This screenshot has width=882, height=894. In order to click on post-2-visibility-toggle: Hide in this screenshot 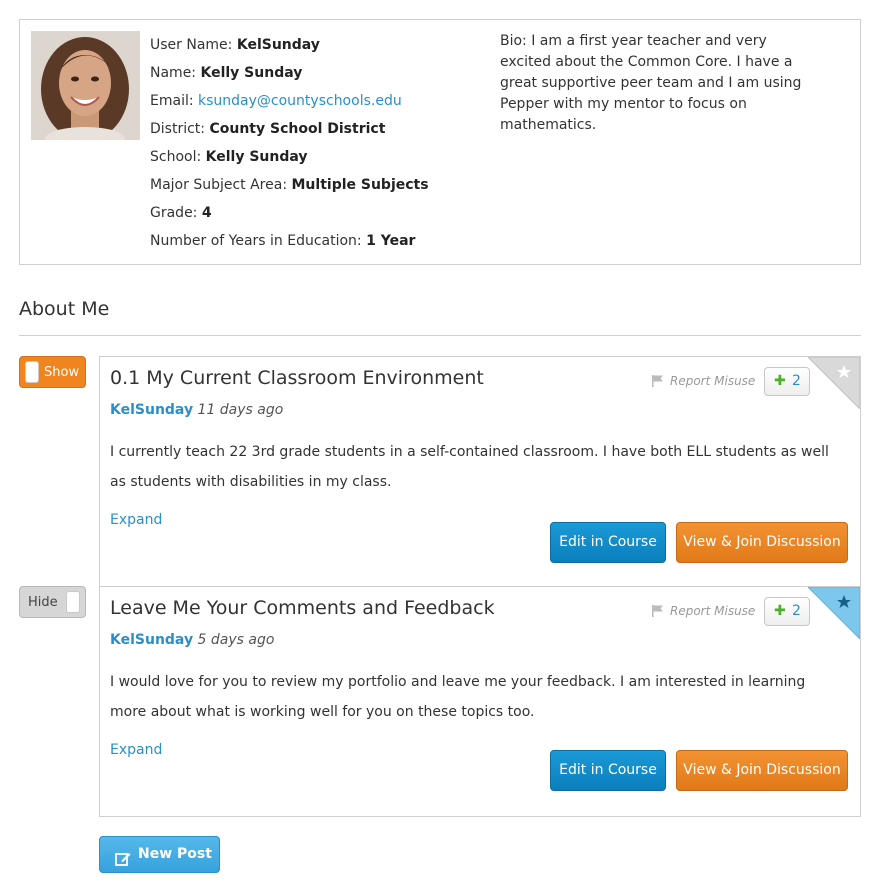, I will do `click(52, 602)`.